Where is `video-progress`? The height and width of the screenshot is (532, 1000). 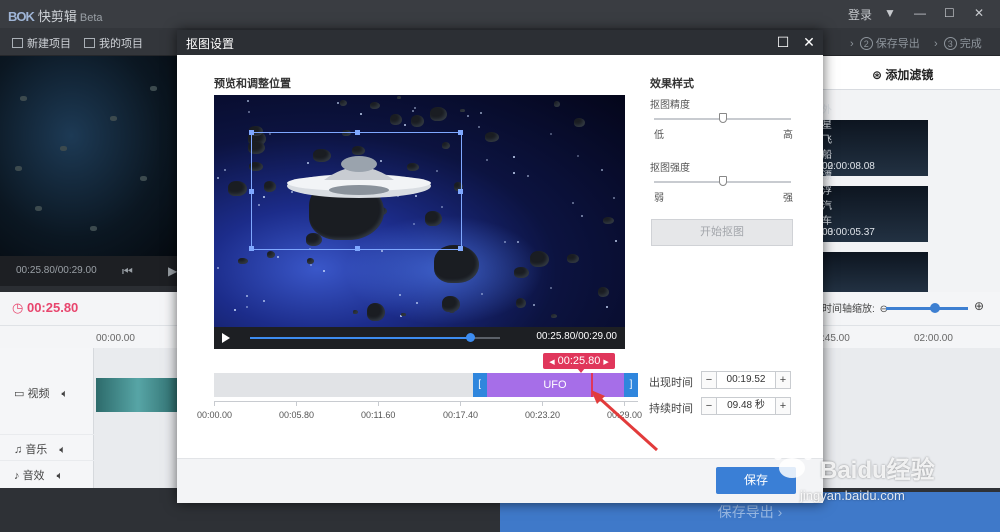 video-progress is located at coordinates (375, 337).